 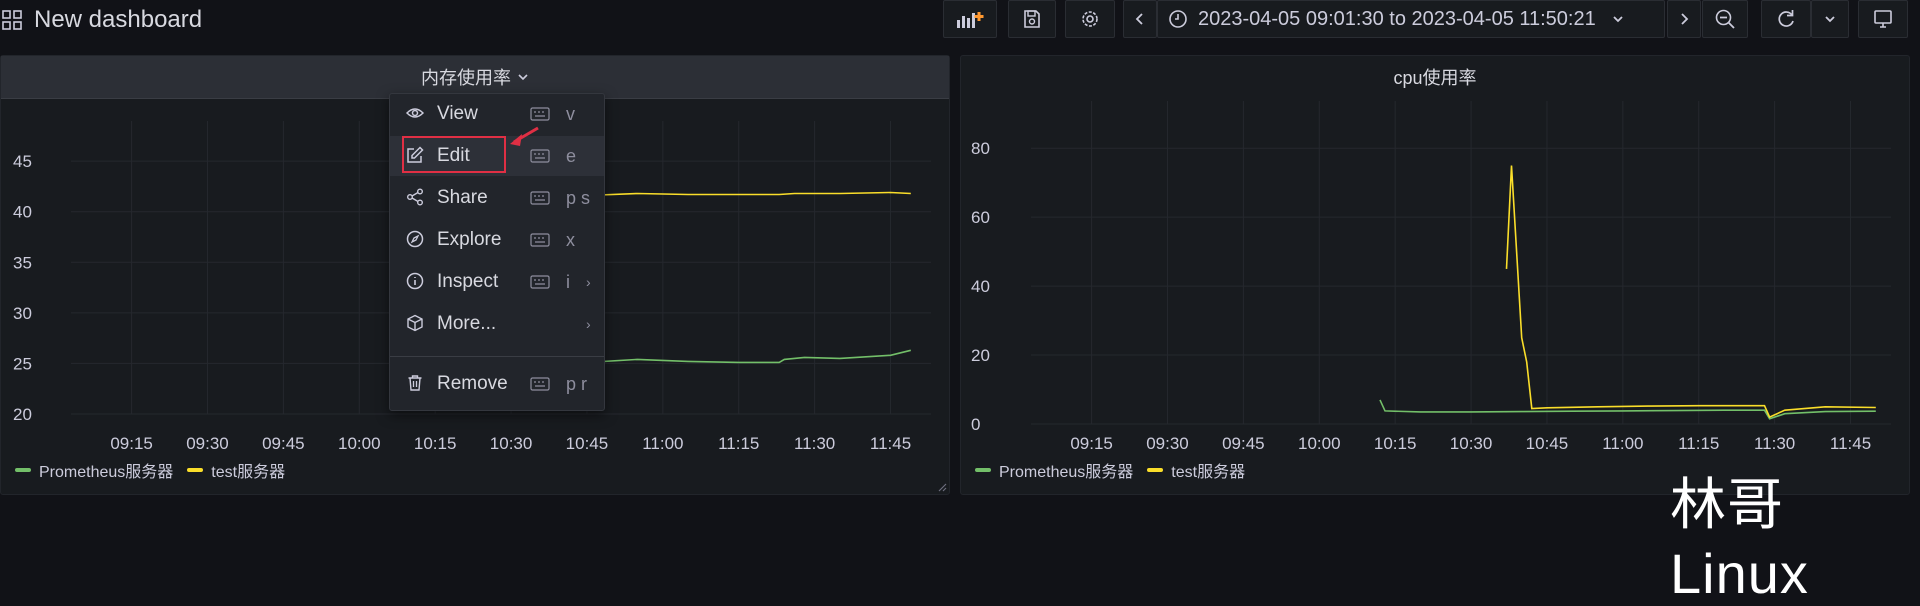 I want to click on monitor-icon, so click(x=1883, y=19).